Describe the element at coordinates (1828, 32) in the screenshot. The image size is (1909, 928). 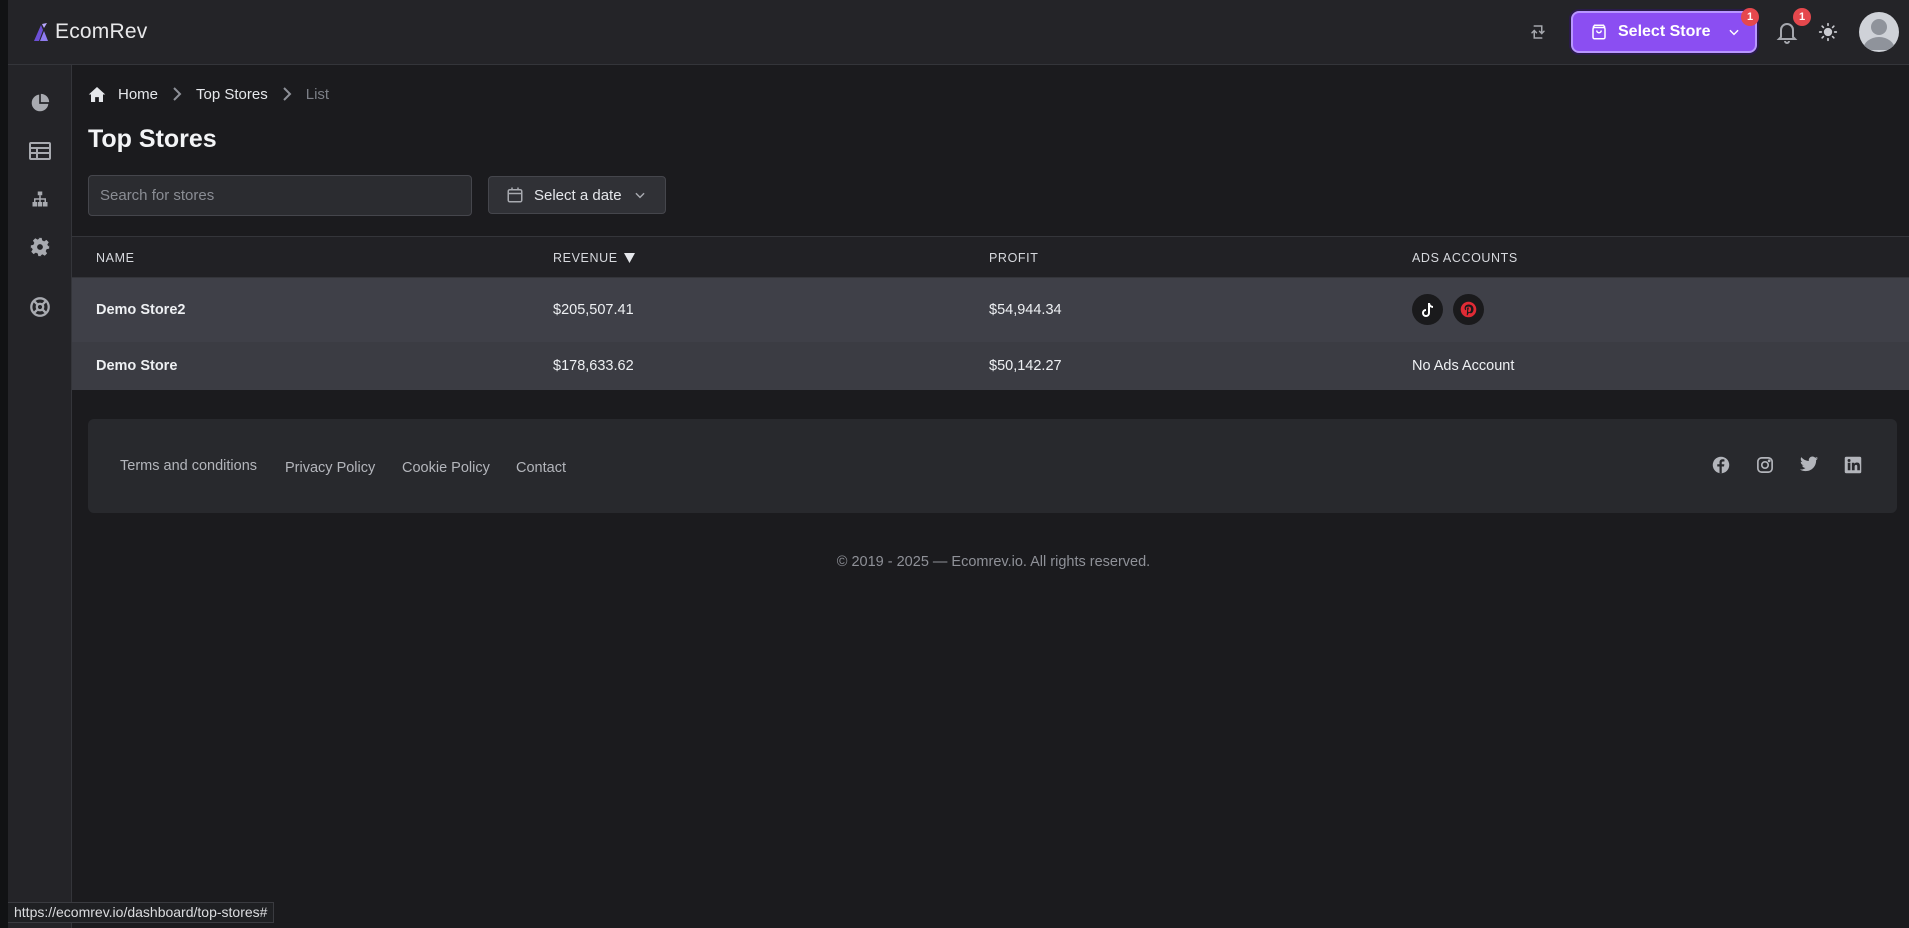
I see `sun-icon` at that location.